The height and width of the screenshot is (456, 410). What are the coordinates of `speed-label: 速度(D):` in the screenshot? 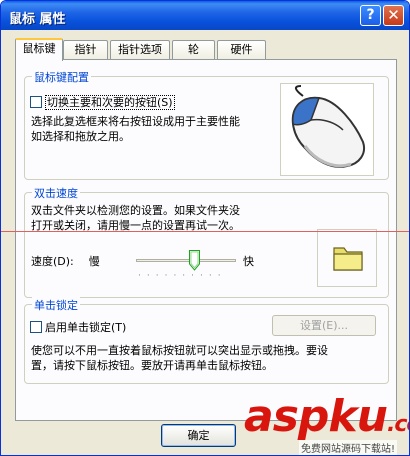 It's located at (52, 261).